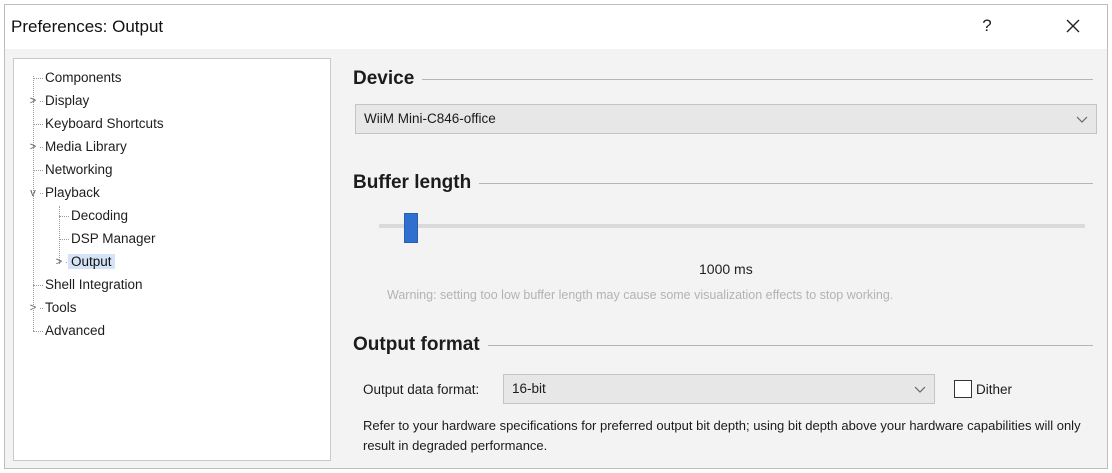 Image resolution: width=1112 pixels, height=473 pixels. I want to click on output-data-format-label: Output data format:, so click(421, 389).